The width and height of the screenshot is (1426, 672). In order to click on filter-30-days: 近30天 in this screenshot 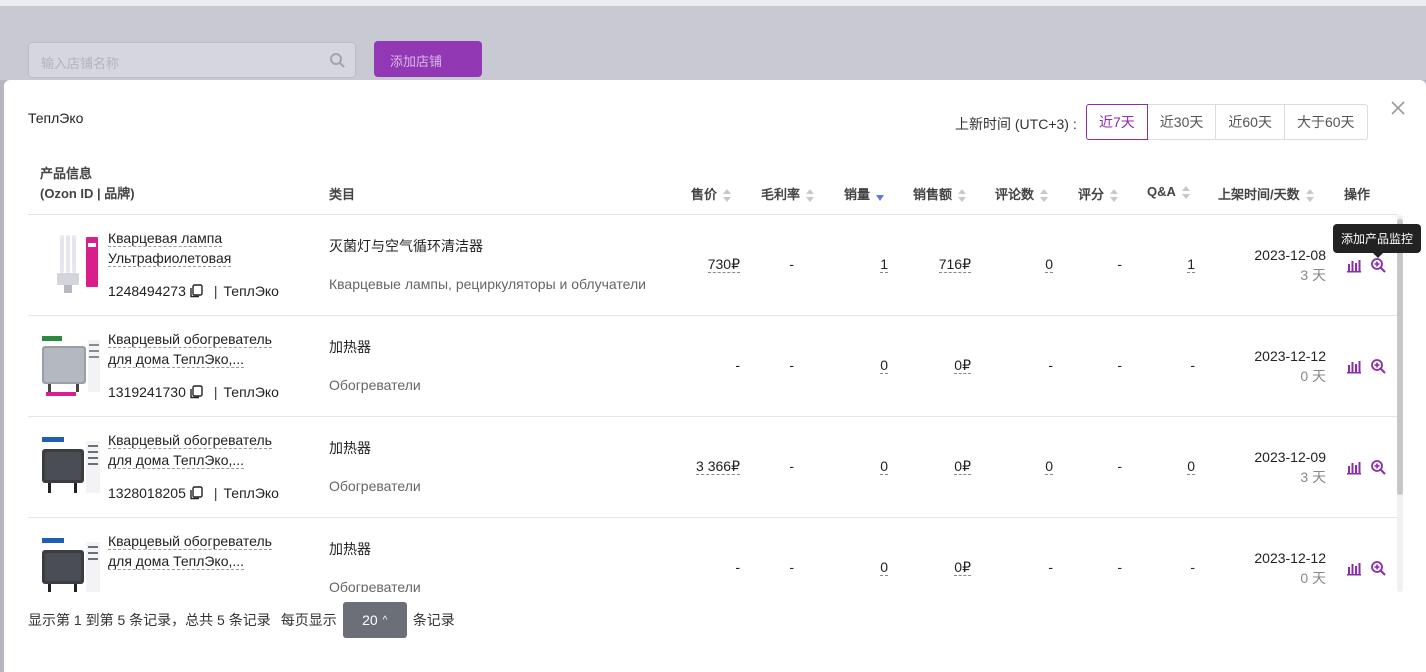, I will do `click(1181, 122)`.